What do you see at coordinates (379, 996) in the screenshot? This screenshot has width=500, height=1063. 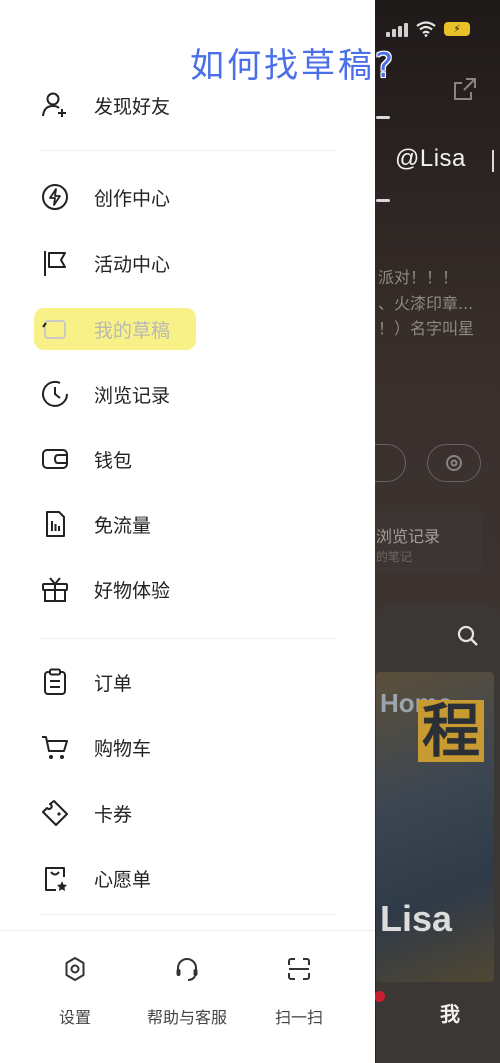 I see `notification-dot` at bounding box center [379, 996].